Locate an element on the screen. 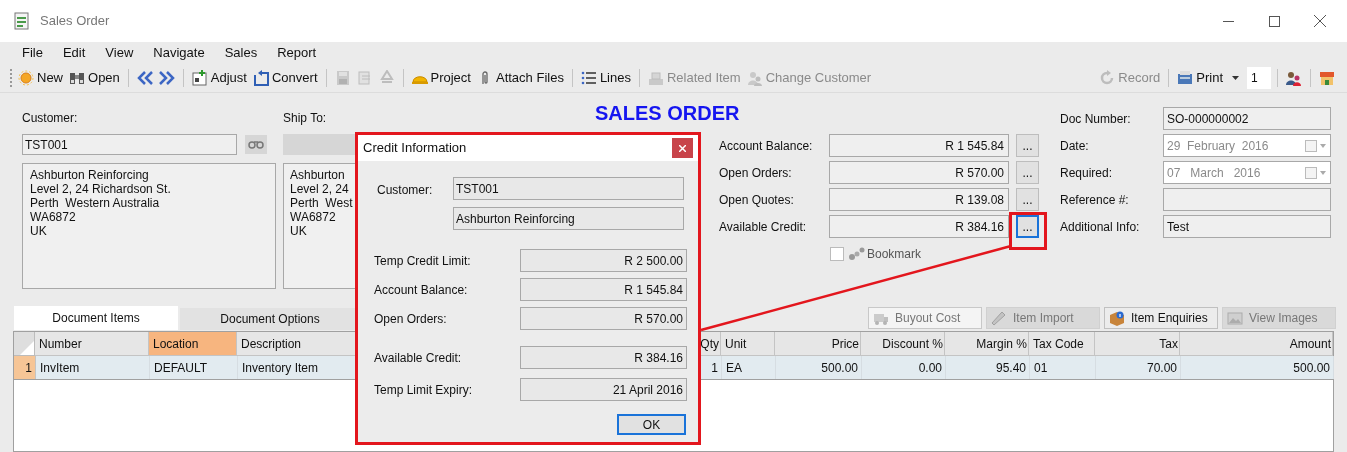 Image resolution: width=1347 pixels, height=452 pixels. menu-item: Edit is located at coordinates (74, 53).